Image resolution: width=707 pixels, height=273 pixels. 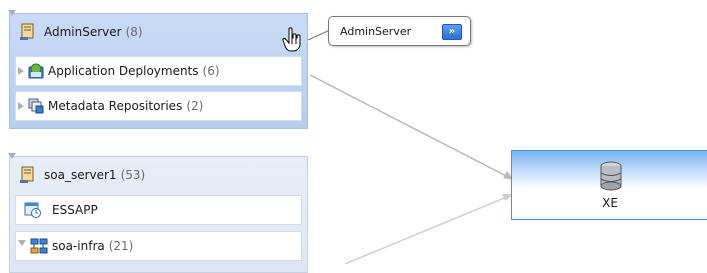 I want to click on database-icon, so click(x=611, y=176).